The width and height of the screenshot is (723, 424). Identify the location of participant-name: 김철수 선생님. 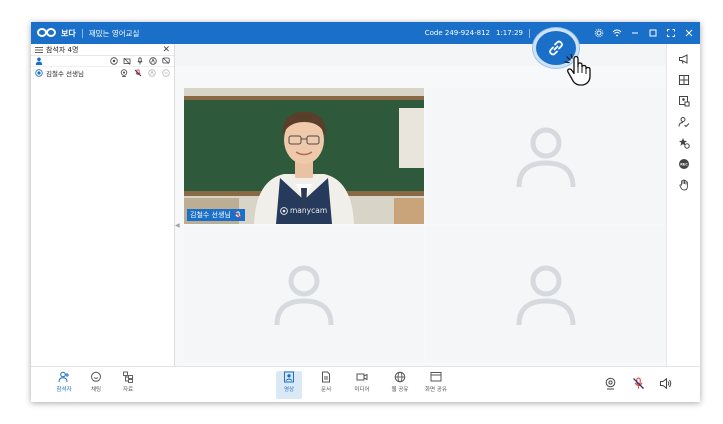
(65, 73).